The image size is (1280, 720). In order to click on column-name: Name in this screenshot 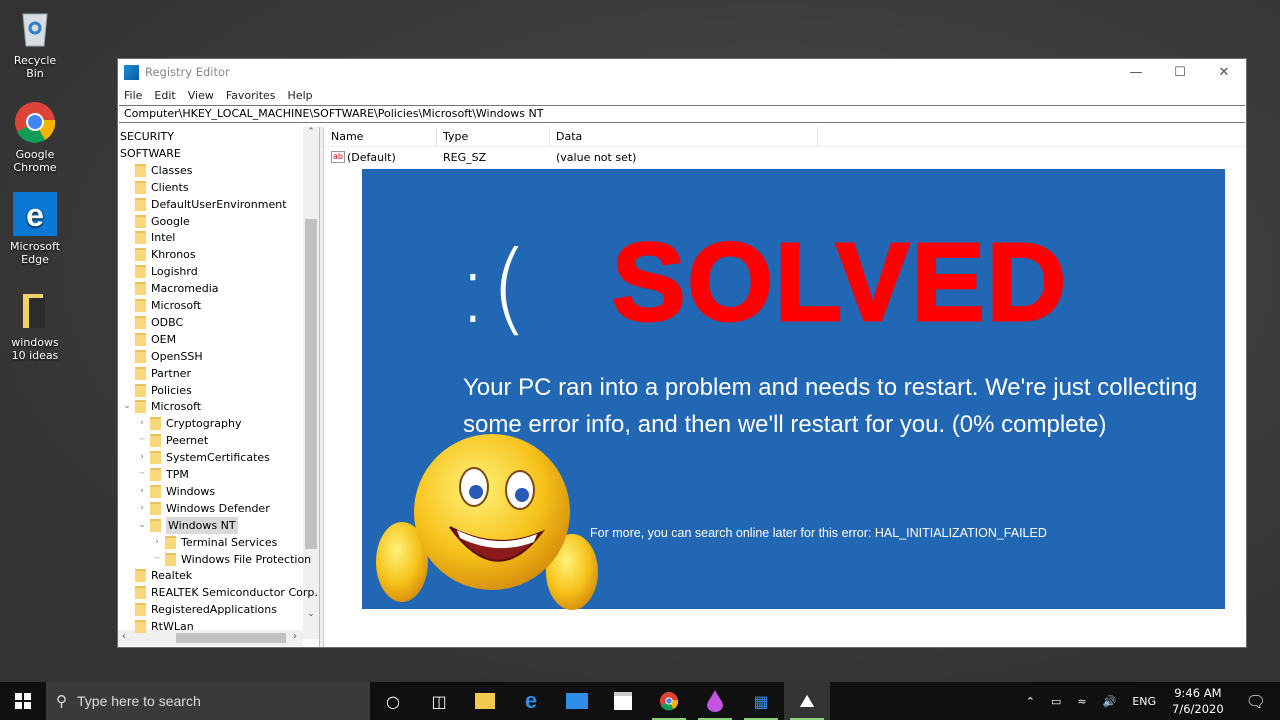, I will do `click(381, 136)`.